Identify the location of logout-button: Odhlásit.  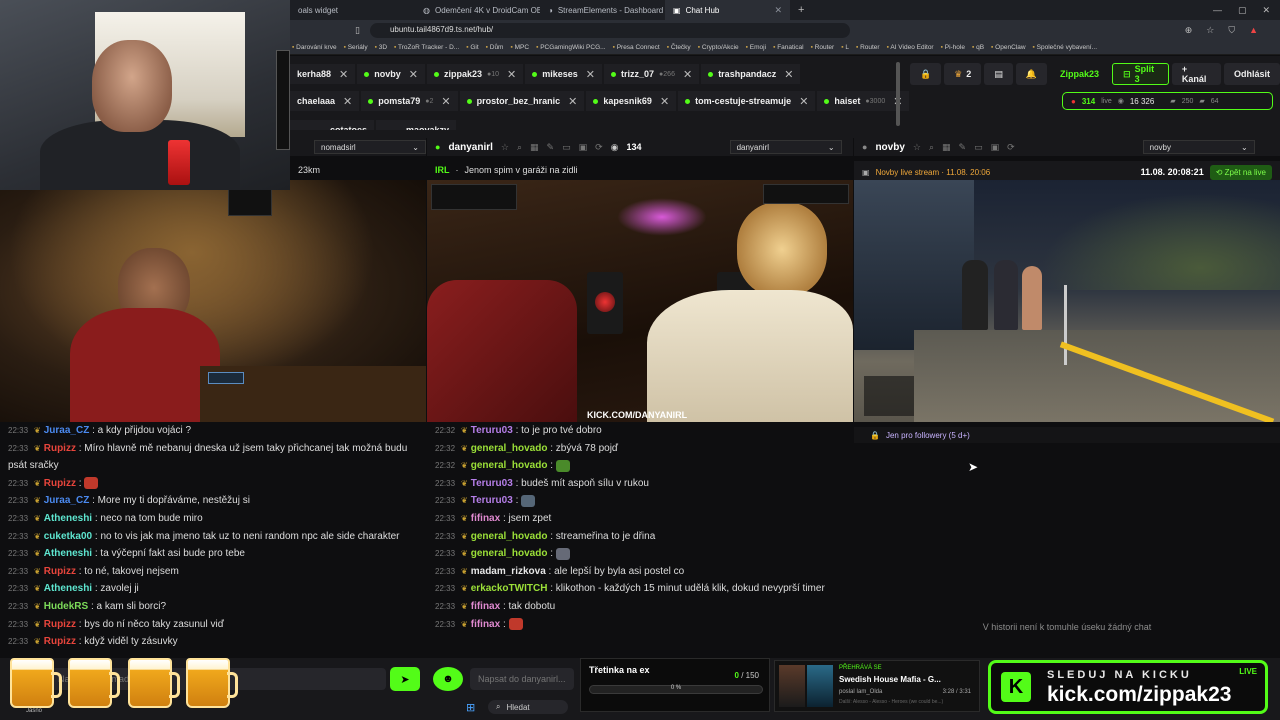
(1251, 74).